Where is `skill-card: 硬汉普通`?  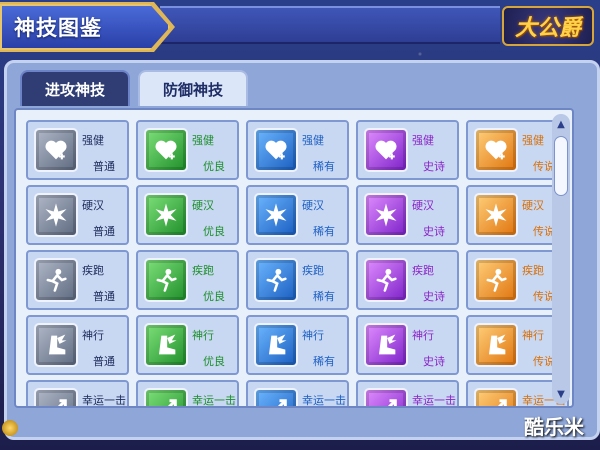 skill-card: 硬汉普通 is located at coordinates (77, 215).